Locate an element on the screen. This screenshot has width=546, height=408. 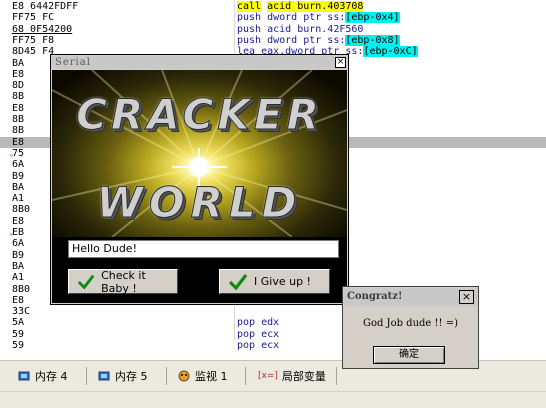
disasm-row: 68 0F54200 push acid burn.42F560 is located at coordinates (273, 29).